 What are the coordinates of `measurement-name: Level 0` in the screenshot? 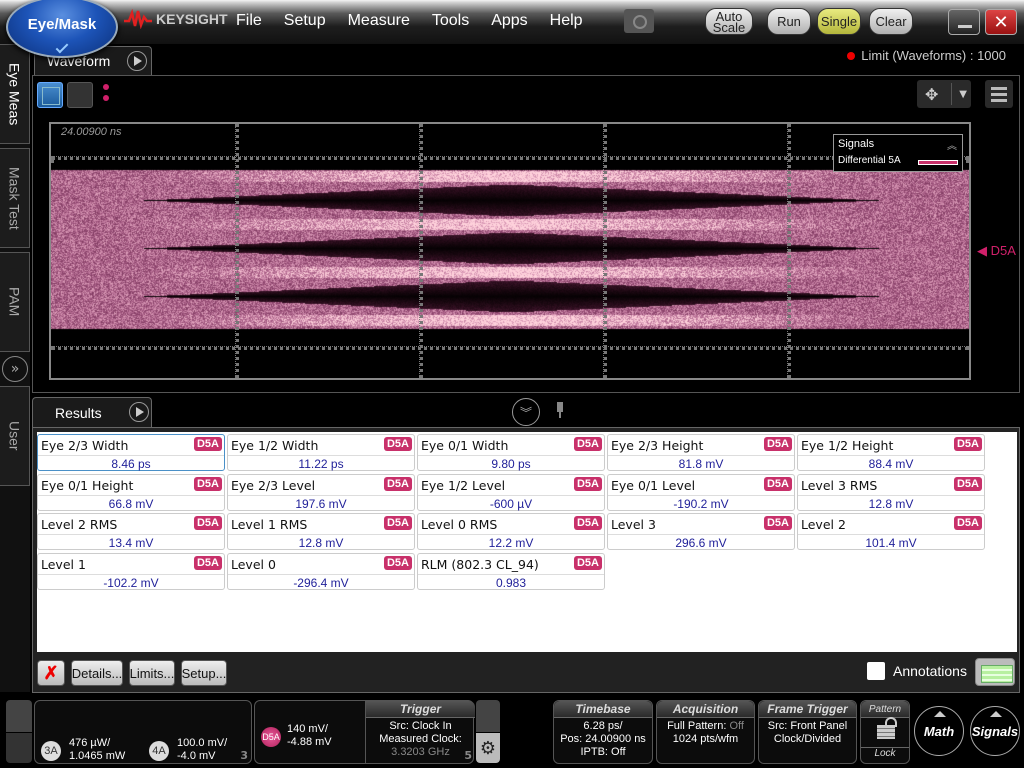 It's located at (253, 564).